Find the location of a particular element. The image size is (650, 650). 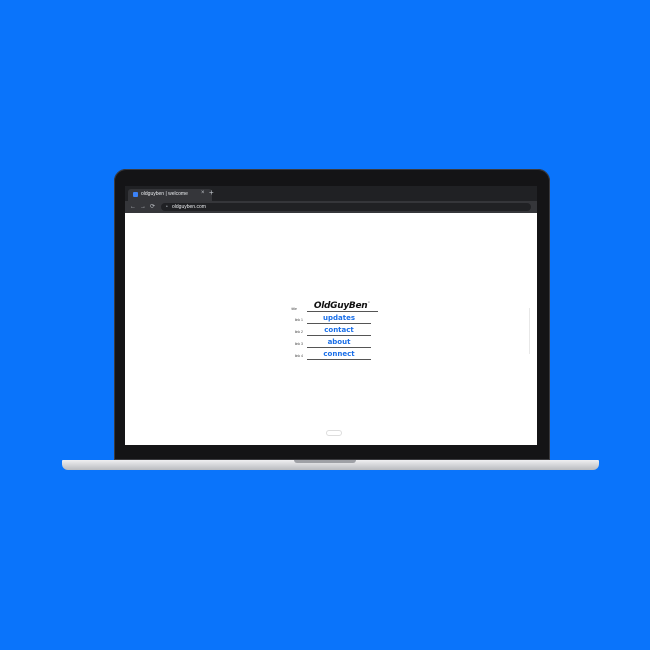

link-4-rule is located at coordinates (339, 359).